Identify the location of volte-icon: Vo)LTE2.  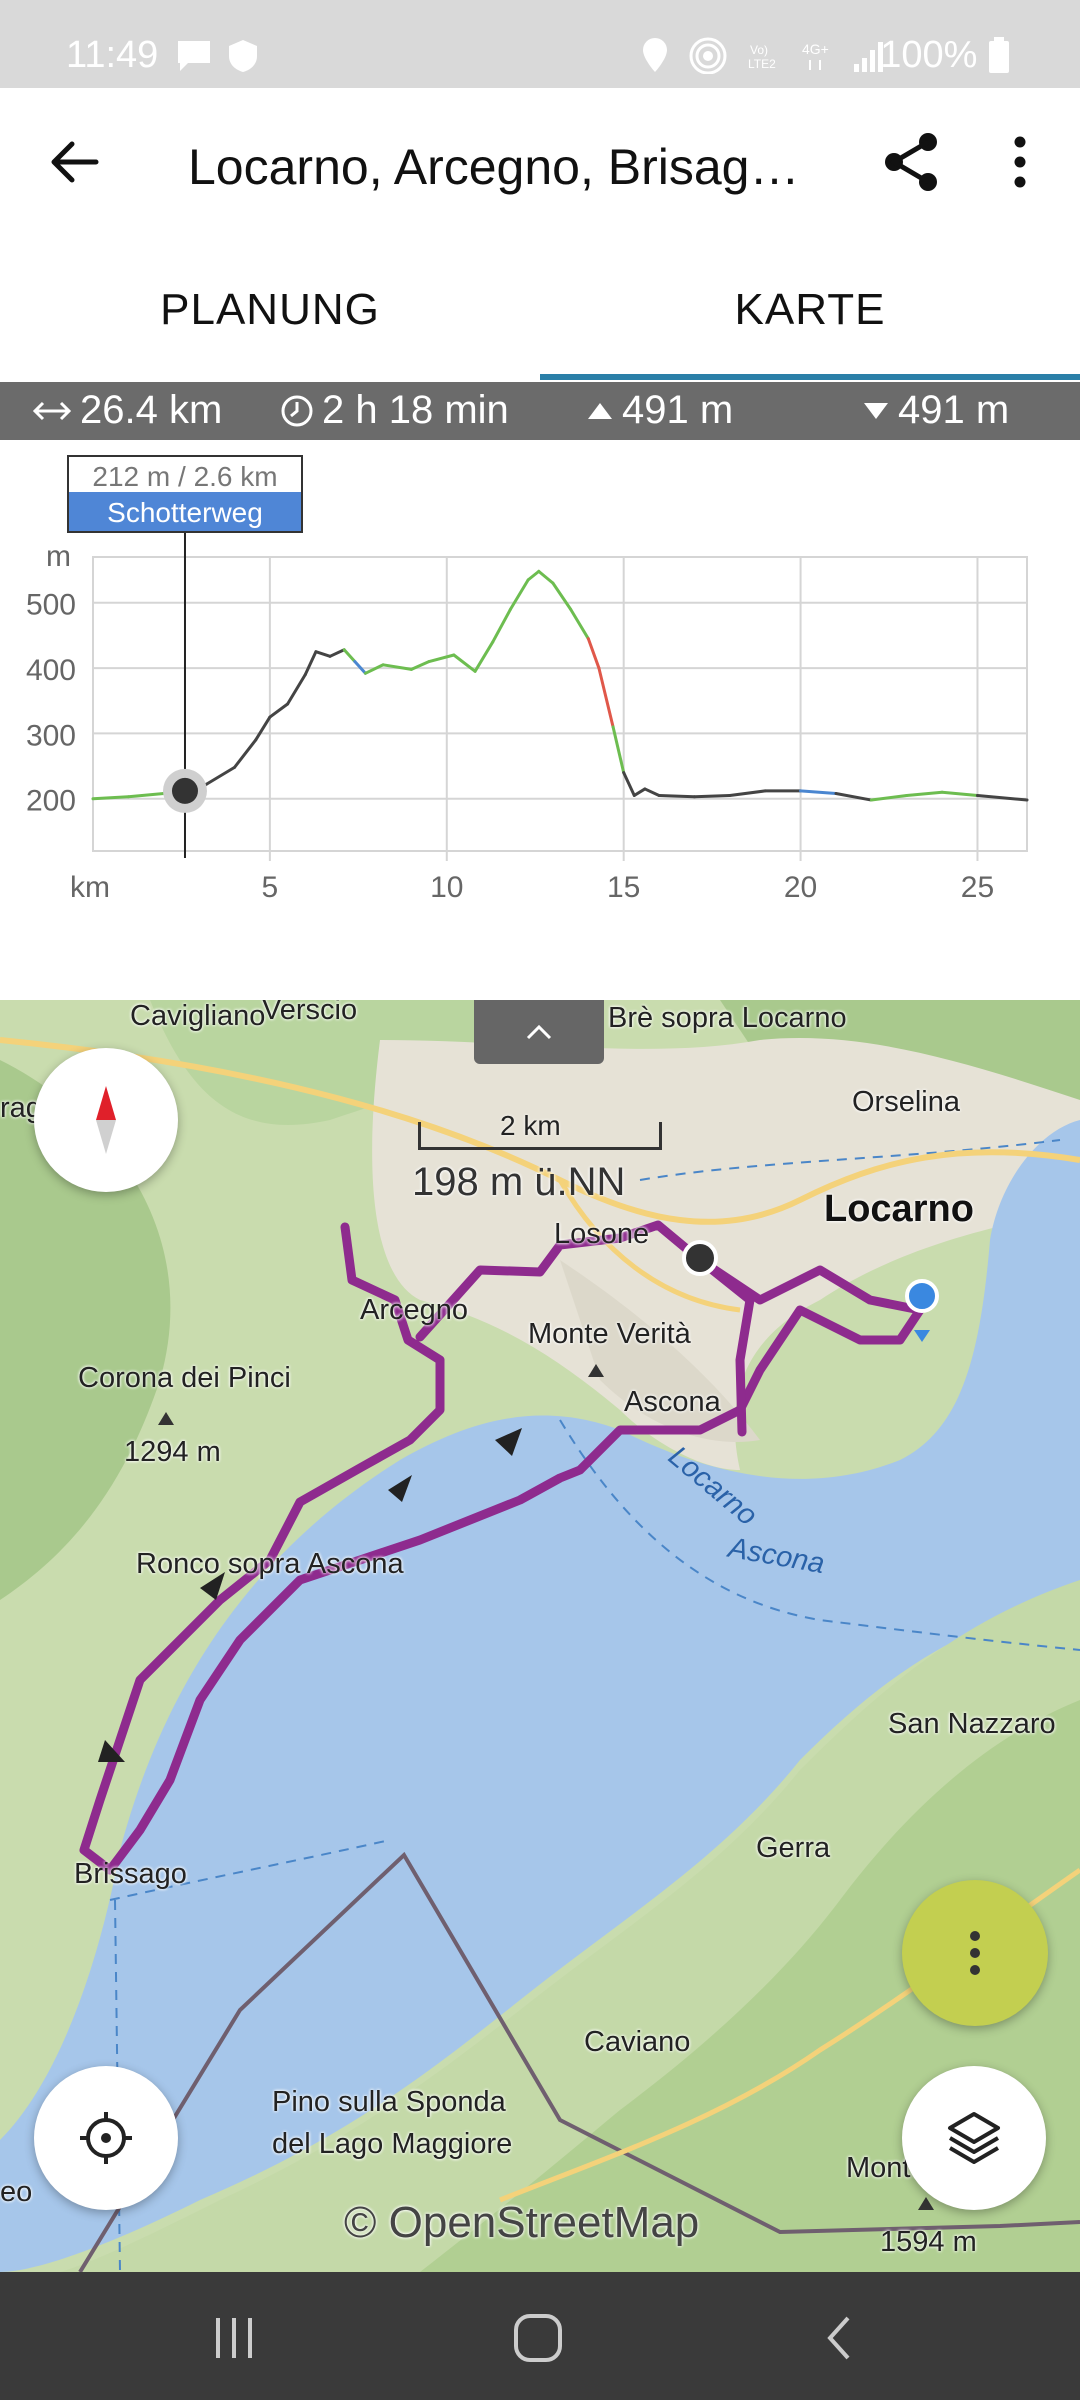
(762, 57).